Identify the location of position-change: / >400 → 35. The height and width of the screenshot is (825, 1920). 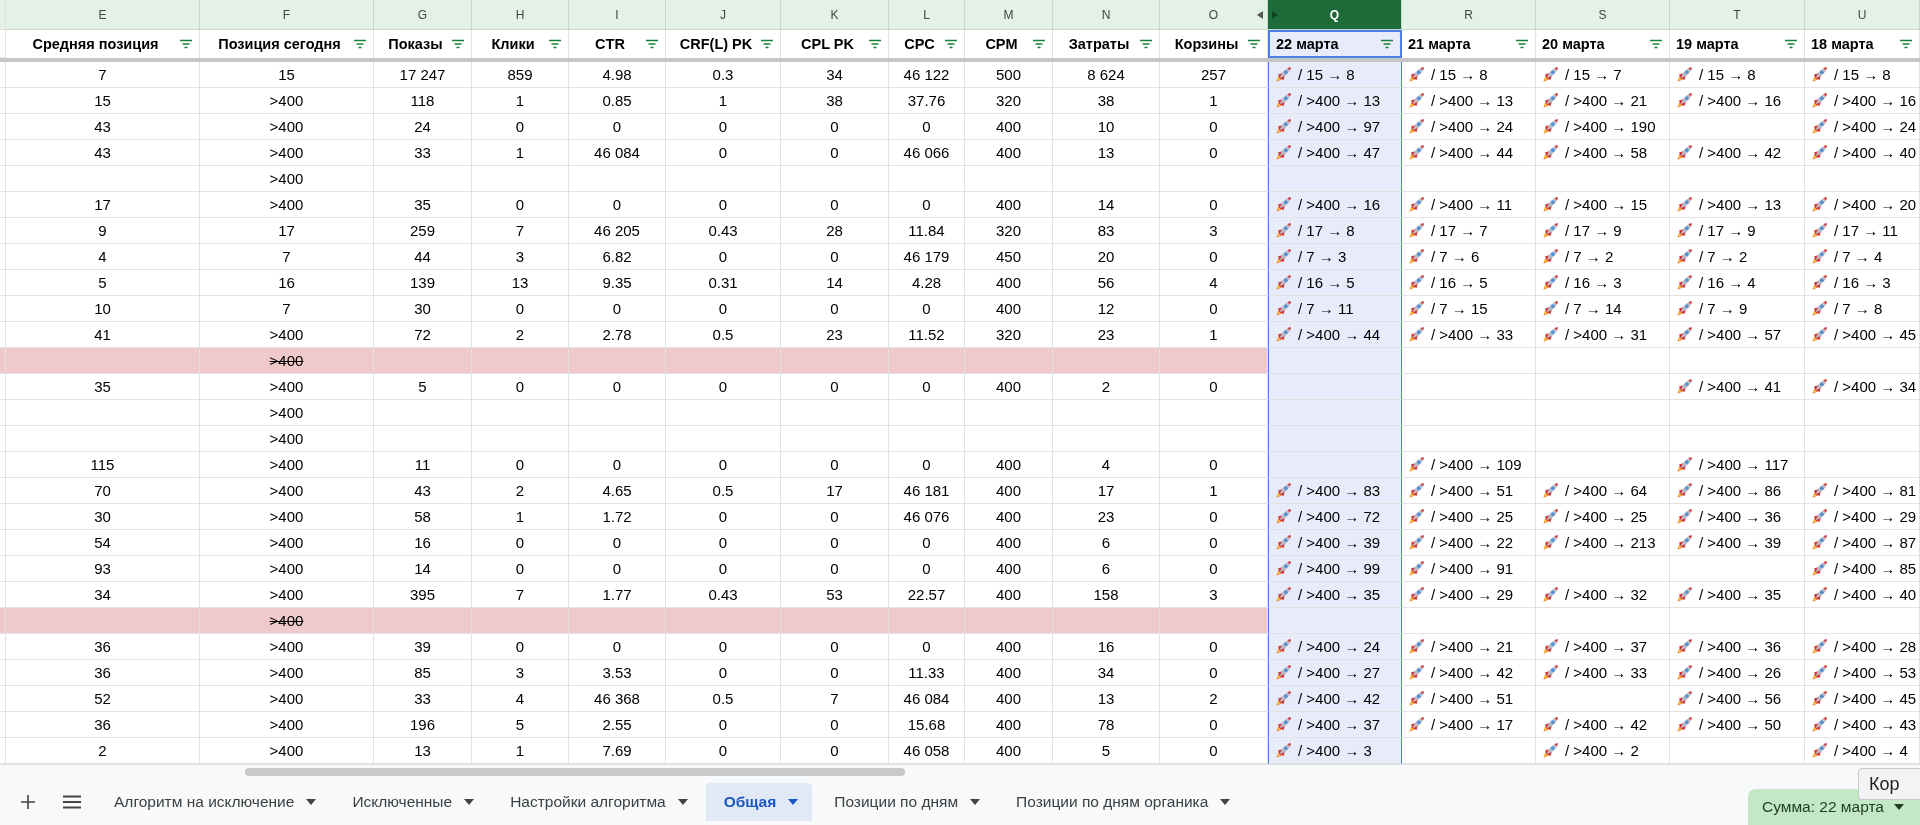
(1339, 594).